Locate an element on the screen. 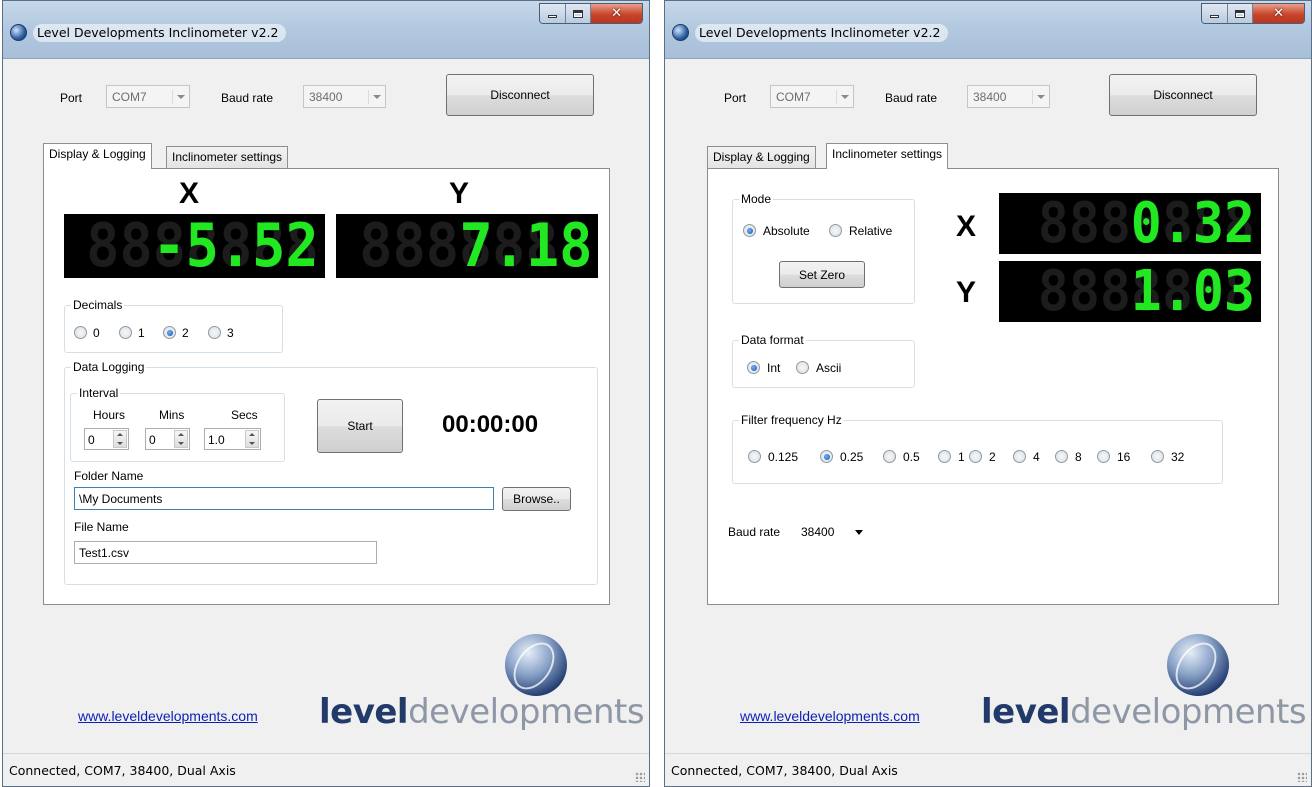 The width and height of the screenshot is (1312, 787). window-title: Level Developments Inclinometer v2.2 is located at coordinates (822, 33).